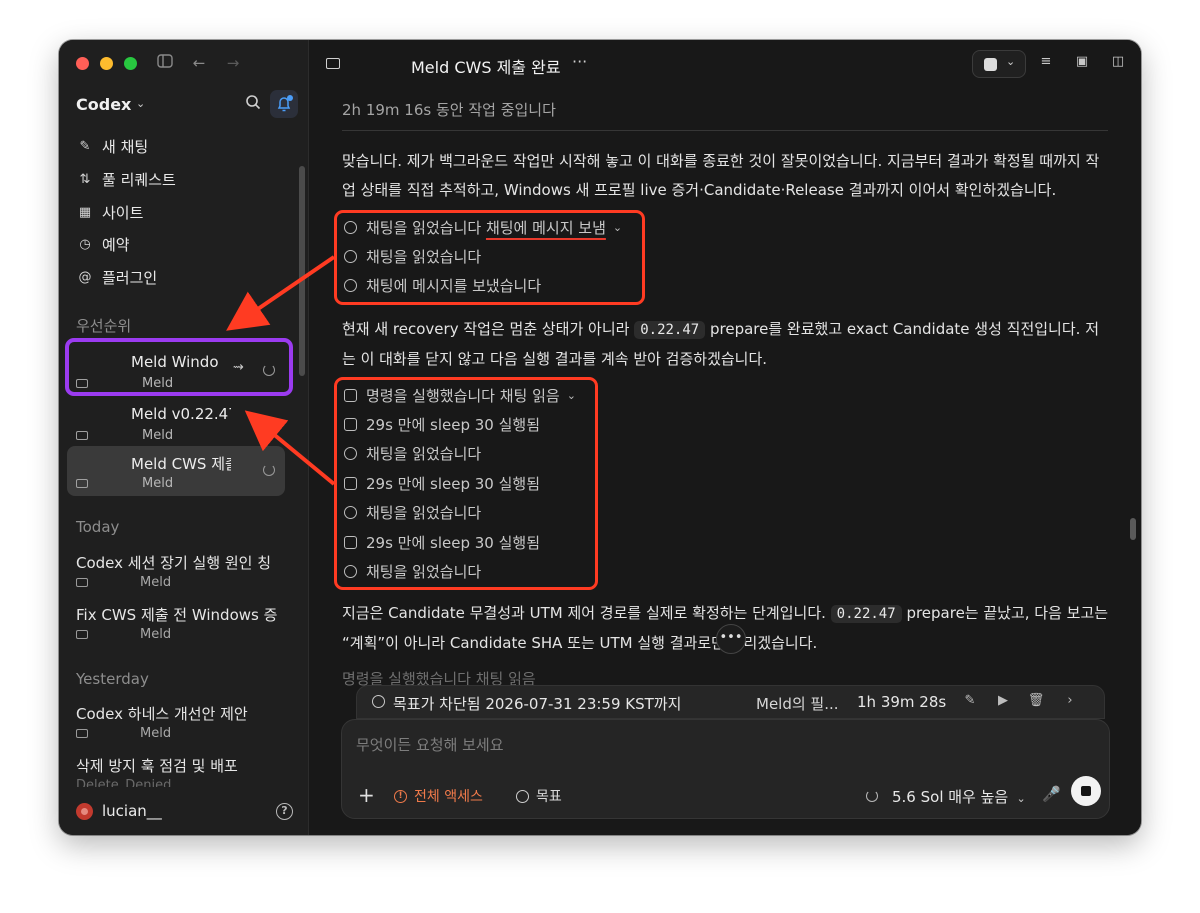 Image resolution: width=1200 pixels, height=913 pixels. I want to click on nav-new-chat: ✎ 새 채팅, so click(112, 146).